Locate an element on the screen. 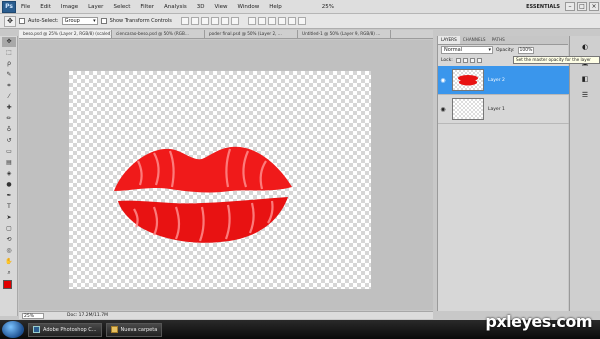 This screenshot has height=339, width=600. distribute-middle-icon is located at coordinates (261, 21).